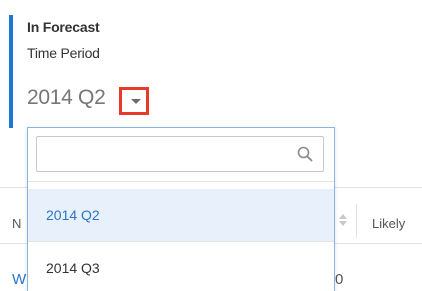  I want to click on chevron-down-icon, so click(136, 101).